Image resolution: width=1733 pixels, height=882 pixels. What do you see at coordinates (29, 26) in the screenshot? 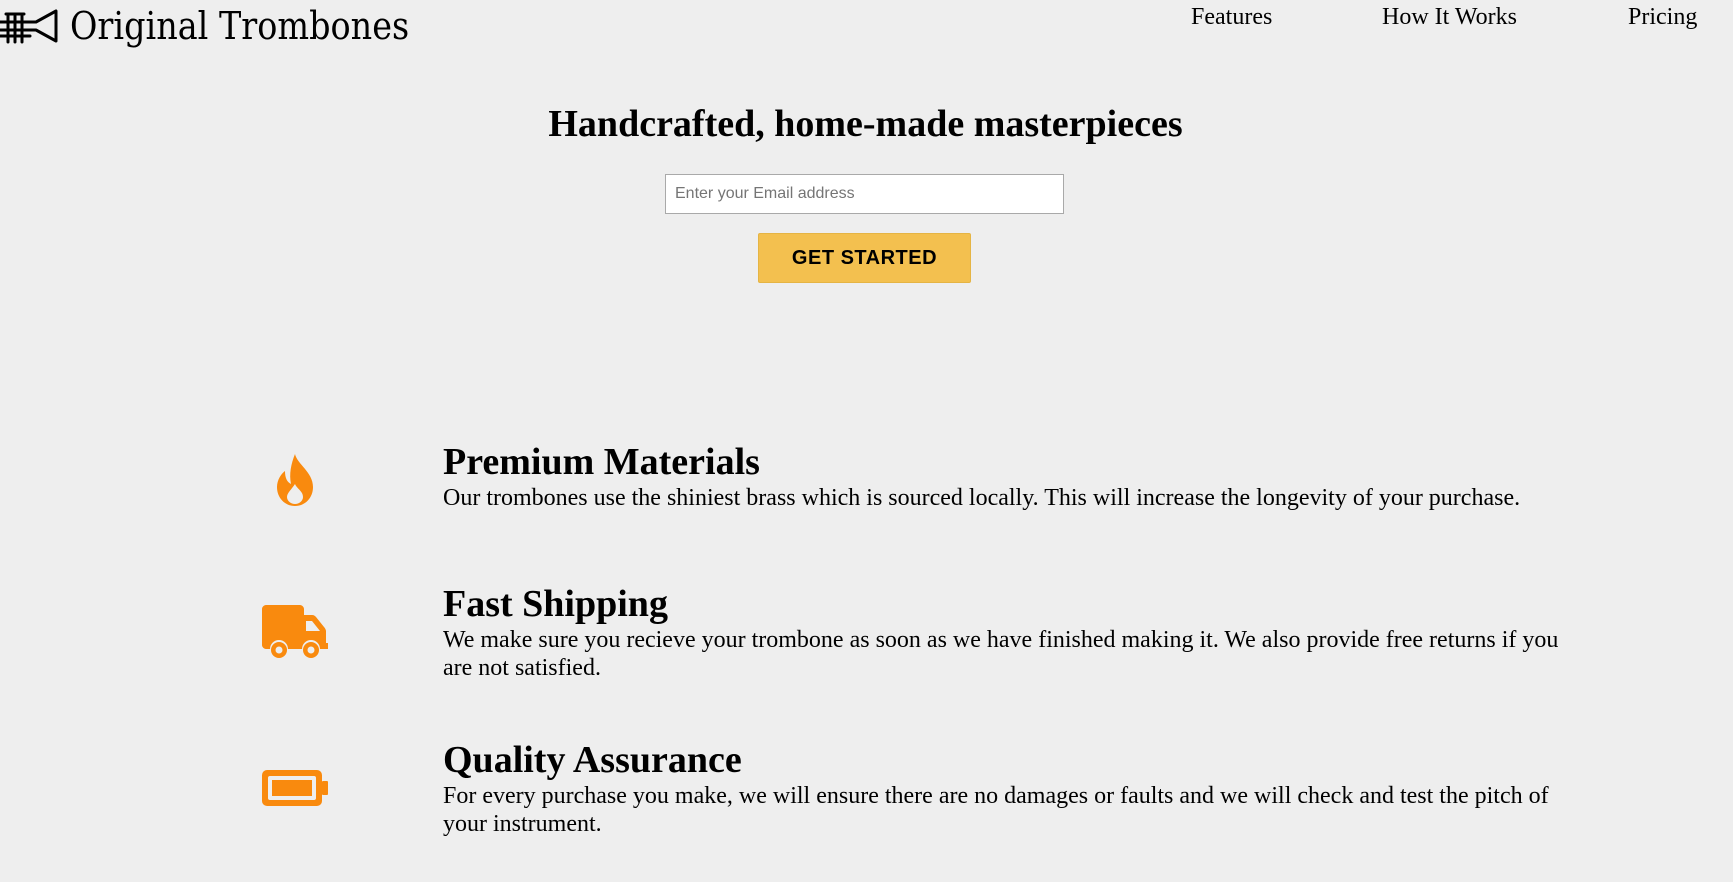
I see `trombone-icon` at bounding box center [29, 26].